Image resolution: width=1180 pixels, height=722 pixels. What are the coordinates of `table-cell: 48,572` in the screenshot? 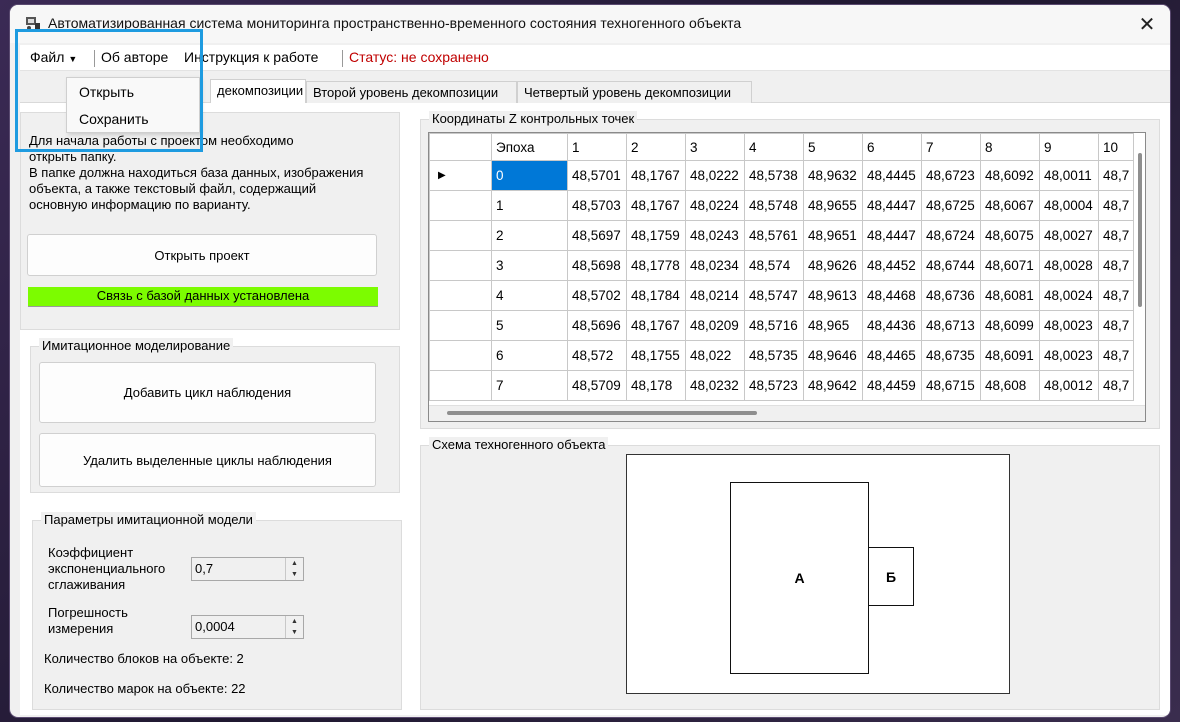 It's located at (597, 355).